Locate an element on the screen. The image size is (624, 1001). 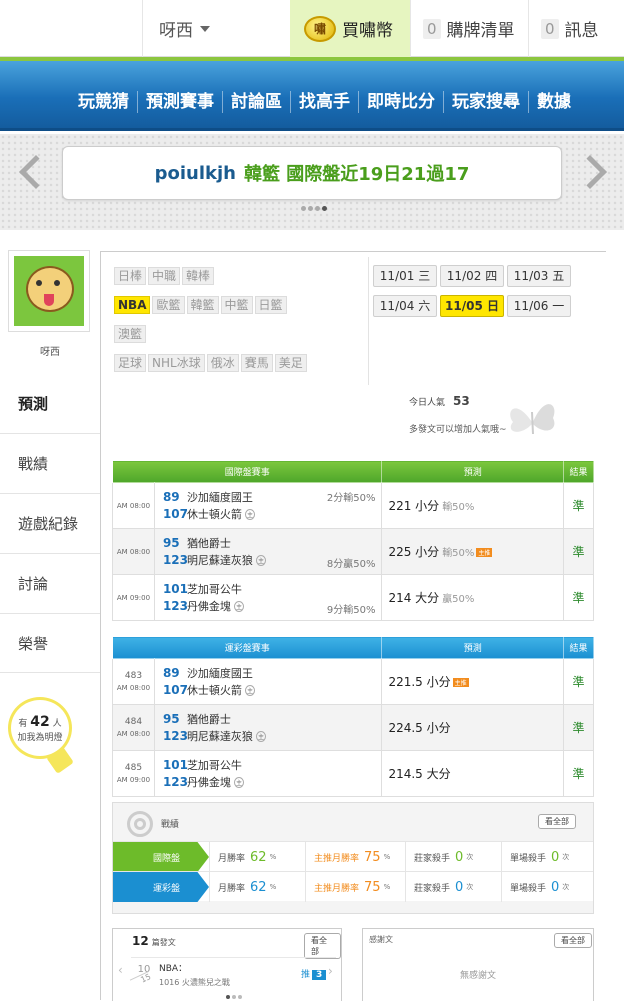
intl-header-result: 結果 is located at coordinates (578, 471).